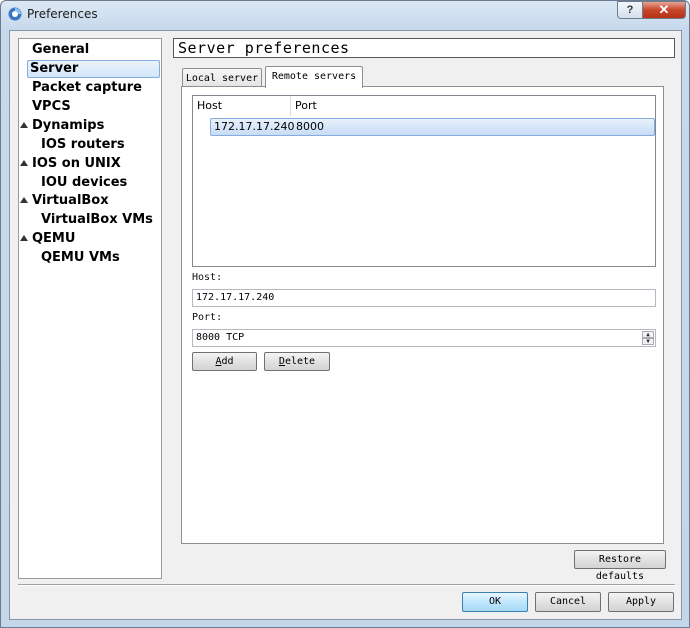 The width and height of the screenshot is (690, 628). What do you see at coordinates (648, 334) in the screenshot?
I see `spin-up-icon: ▲` at bounding box center [648, 334].